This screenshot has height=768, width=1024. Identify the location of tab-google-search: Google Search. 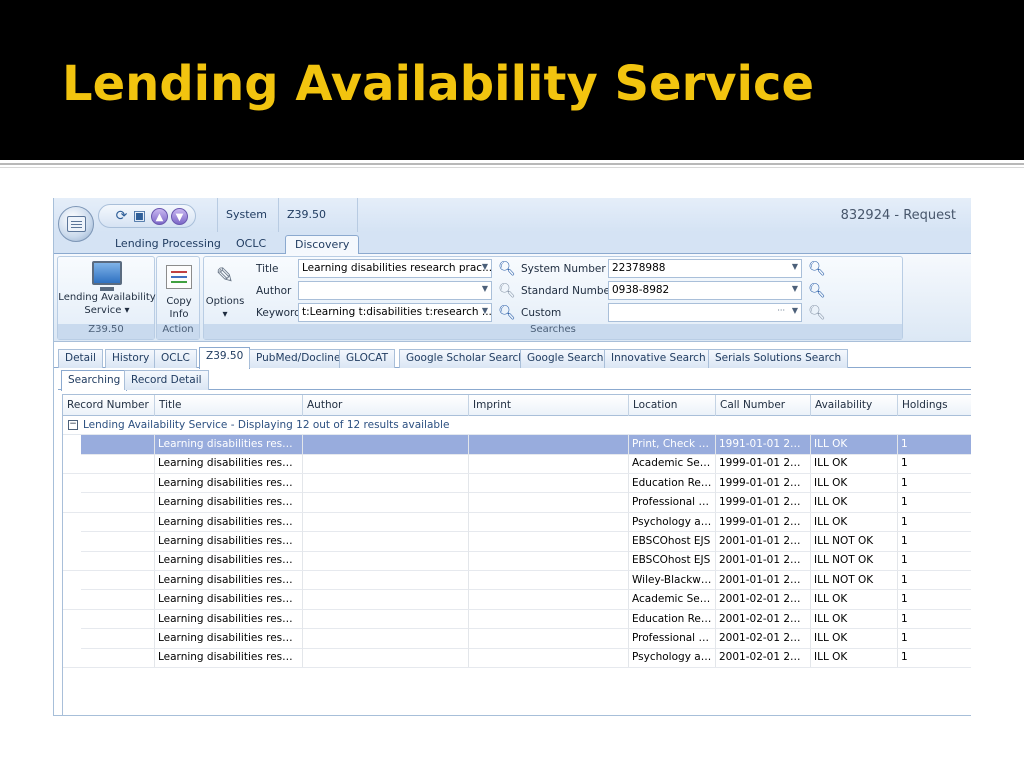
(565, 358).